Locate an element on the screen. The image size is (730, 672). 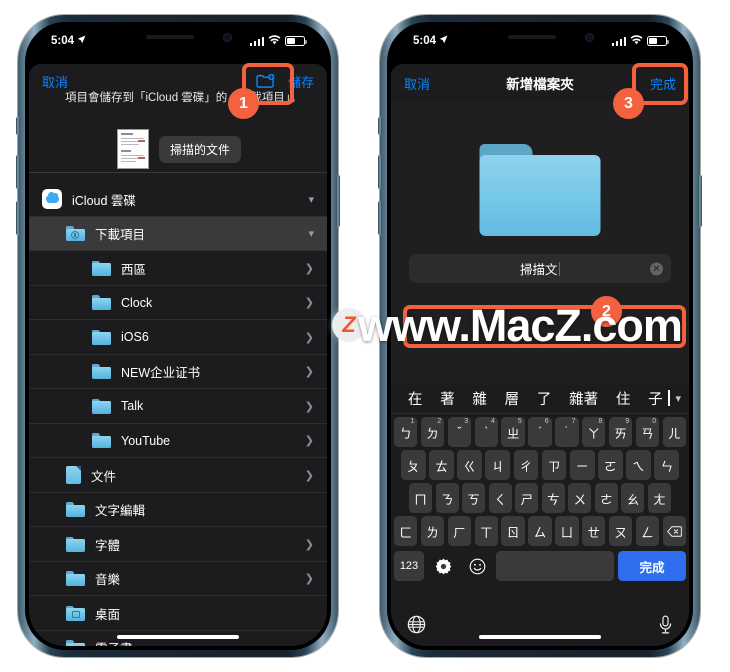
emoji-icon is located at coordinates (477, 566).